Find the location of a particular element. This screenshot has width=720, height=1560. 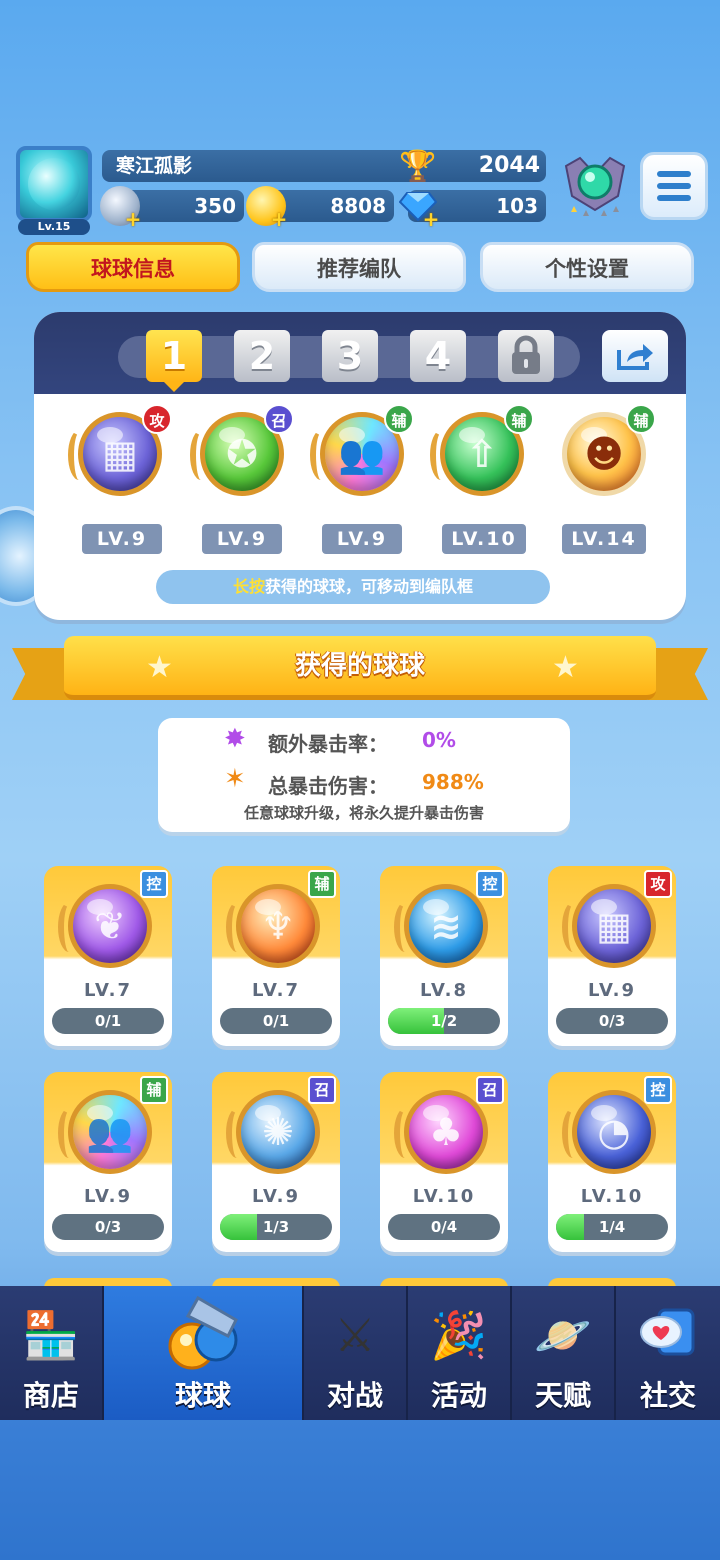

shop-icon: 🏪 is located at coordinates (51, 1334).